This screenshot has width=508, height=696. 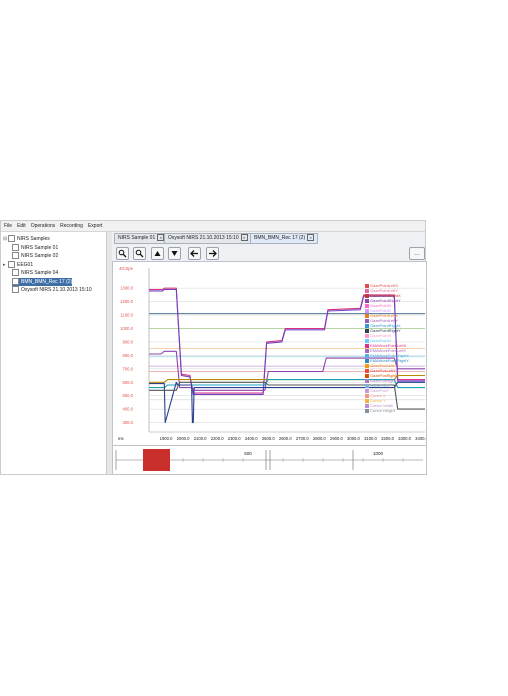 What do you see at coordinates (40, 273) in the screenshot?
I see `tree-item-label: NIRS Sample 04` at bounding box center [40, 273].